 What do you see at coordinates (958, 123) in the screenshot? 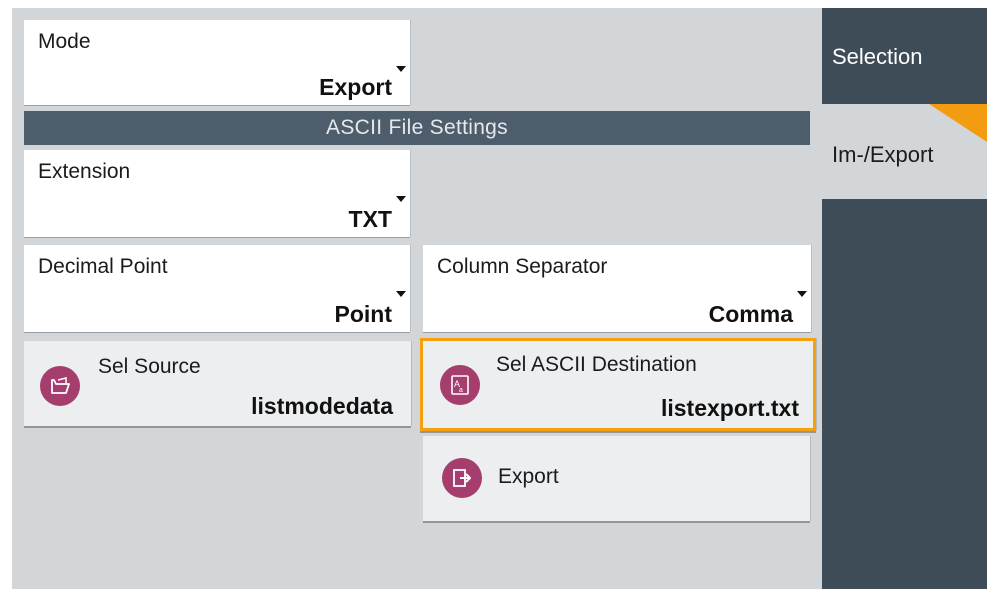
I see `active-tab-marker` at bounding box center [958, 123].